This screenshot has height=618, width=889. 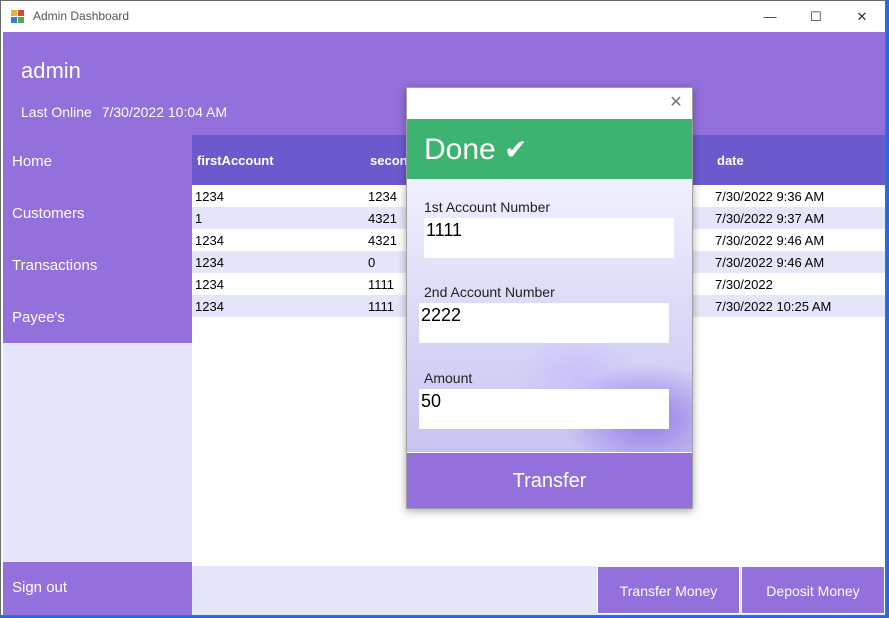 What do you see at coordinates (770, 16) in the screenshot?
I see `minimize-button: —` at bounding box center [770, 16].